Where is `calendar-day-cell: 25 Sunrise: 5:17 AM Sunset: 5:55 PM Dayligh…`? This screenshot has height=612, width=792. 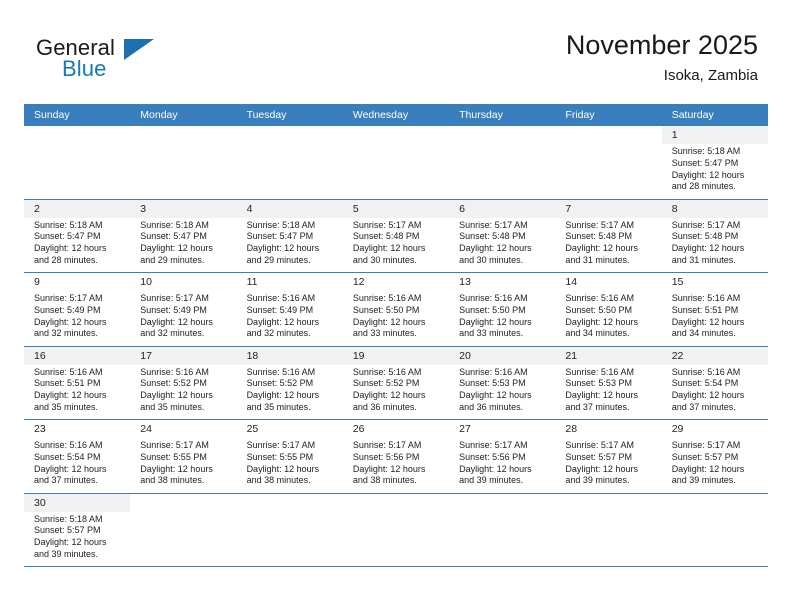 calendar-day-cell: 25 Sunrise: 5:17 AM Sunset: 5:55 PM Dayligh… is located at coordinates (289, 456).